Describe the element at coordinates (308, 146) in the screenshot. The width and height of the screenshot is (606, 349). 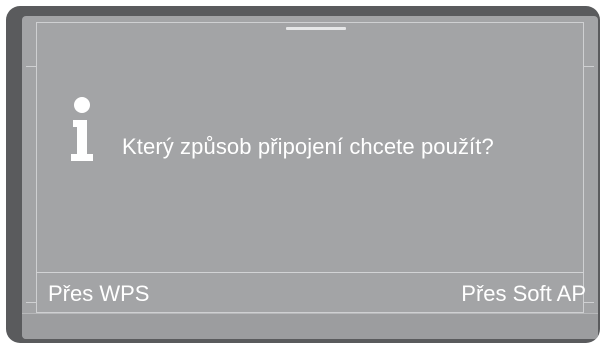
I see `dialog-message: Který způsob připojení chcete použít?` at that location.